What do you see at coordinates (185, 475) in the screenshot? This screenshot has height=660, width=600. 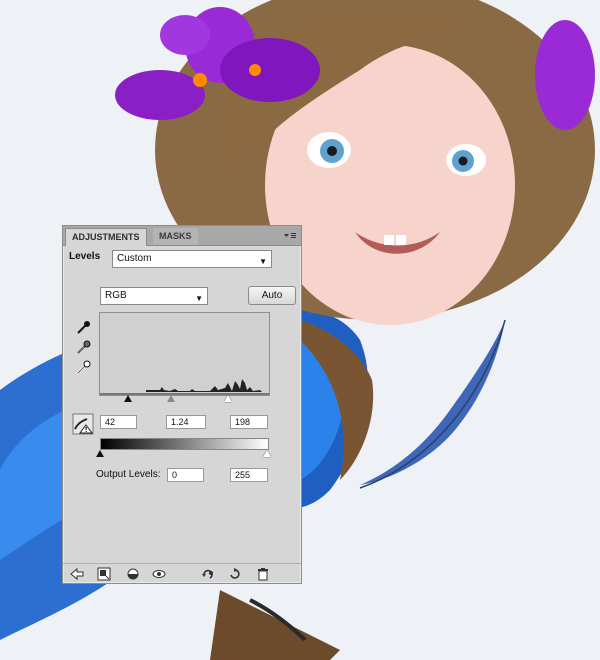 I see `output-min-field: 0` at bounding box center [185, 475].